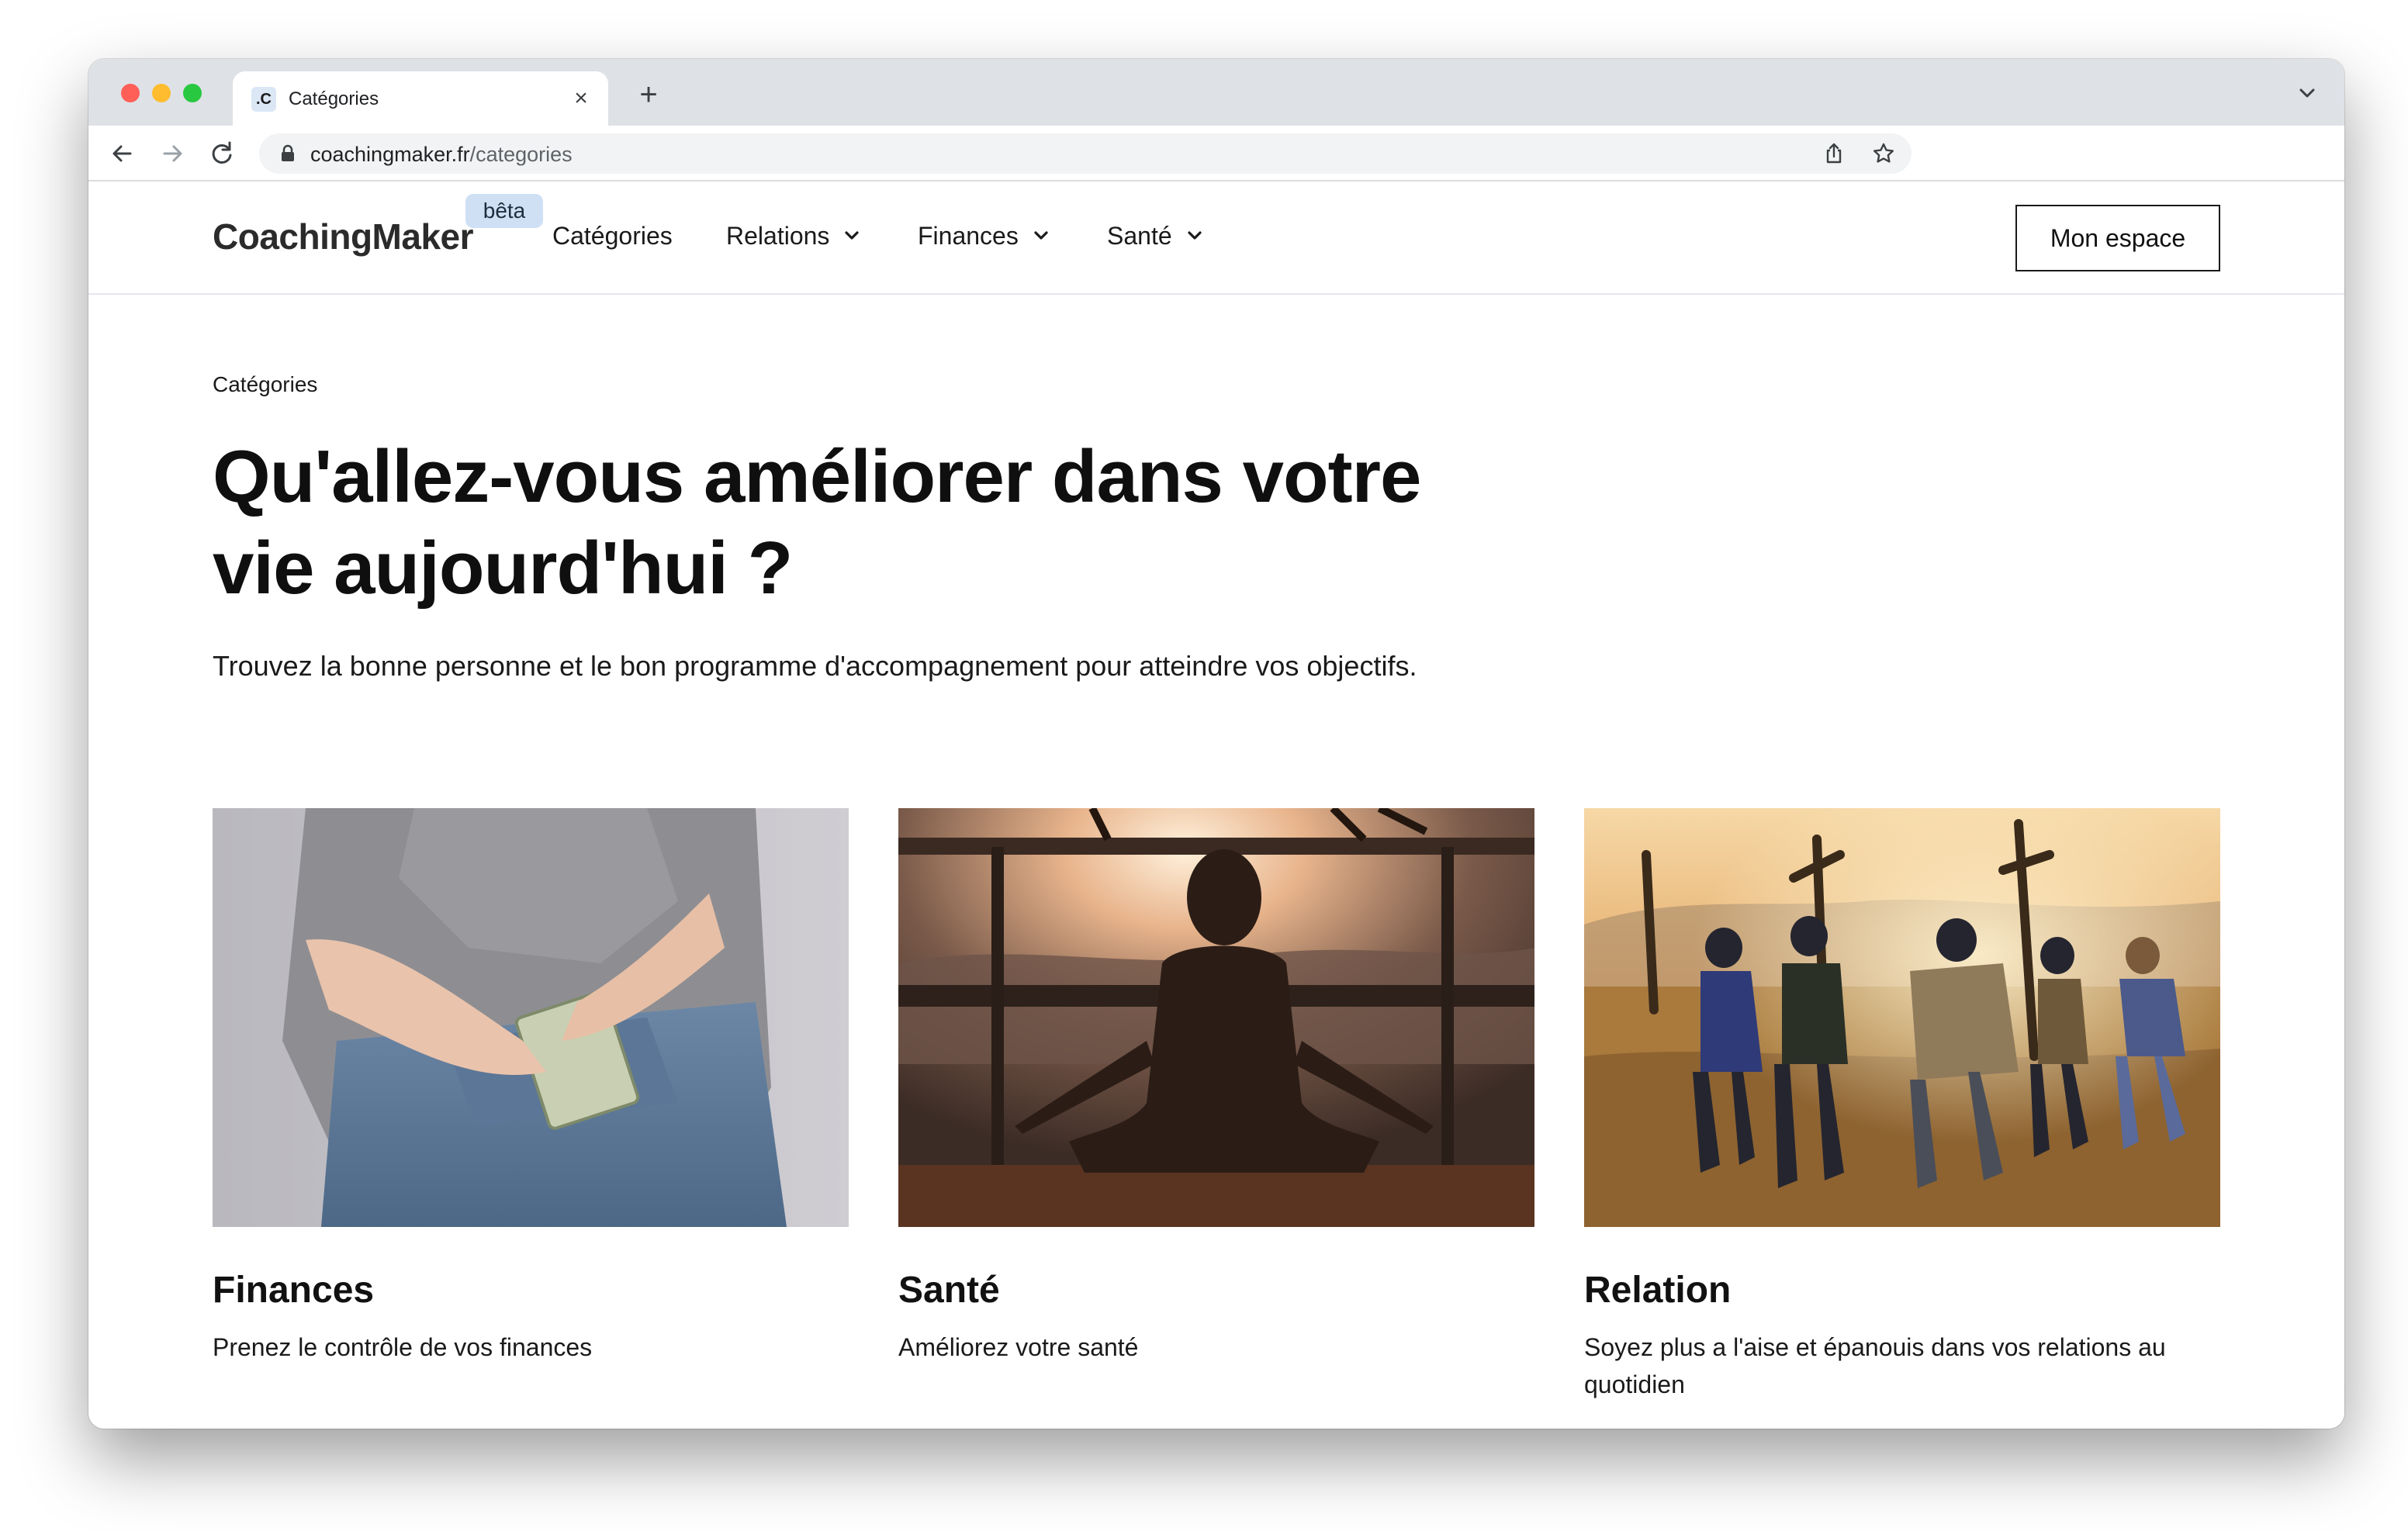 Image resolution: width=2408 pixels, height=1531 pixels. What do you see at coordinates (192, 93) in the screenshot?
I see `maximize-window-button` at bounding box center [192, 93].